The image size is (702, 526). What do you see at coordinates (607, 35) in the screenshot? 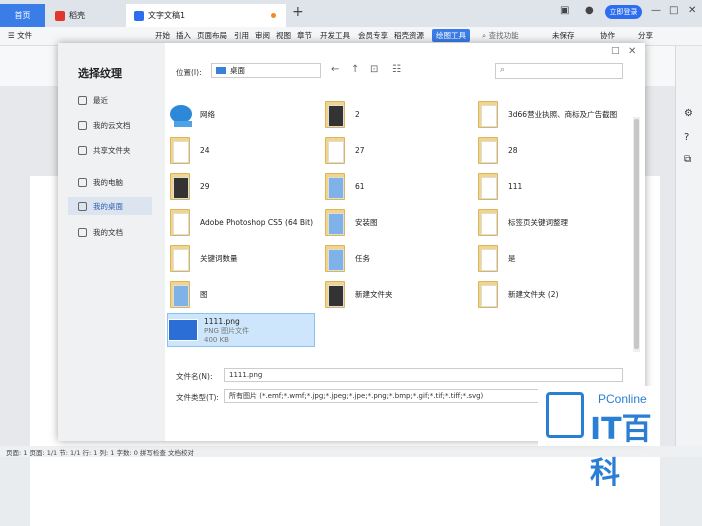
I see `menu-collab: 协作` at bounding box center [607, 35].